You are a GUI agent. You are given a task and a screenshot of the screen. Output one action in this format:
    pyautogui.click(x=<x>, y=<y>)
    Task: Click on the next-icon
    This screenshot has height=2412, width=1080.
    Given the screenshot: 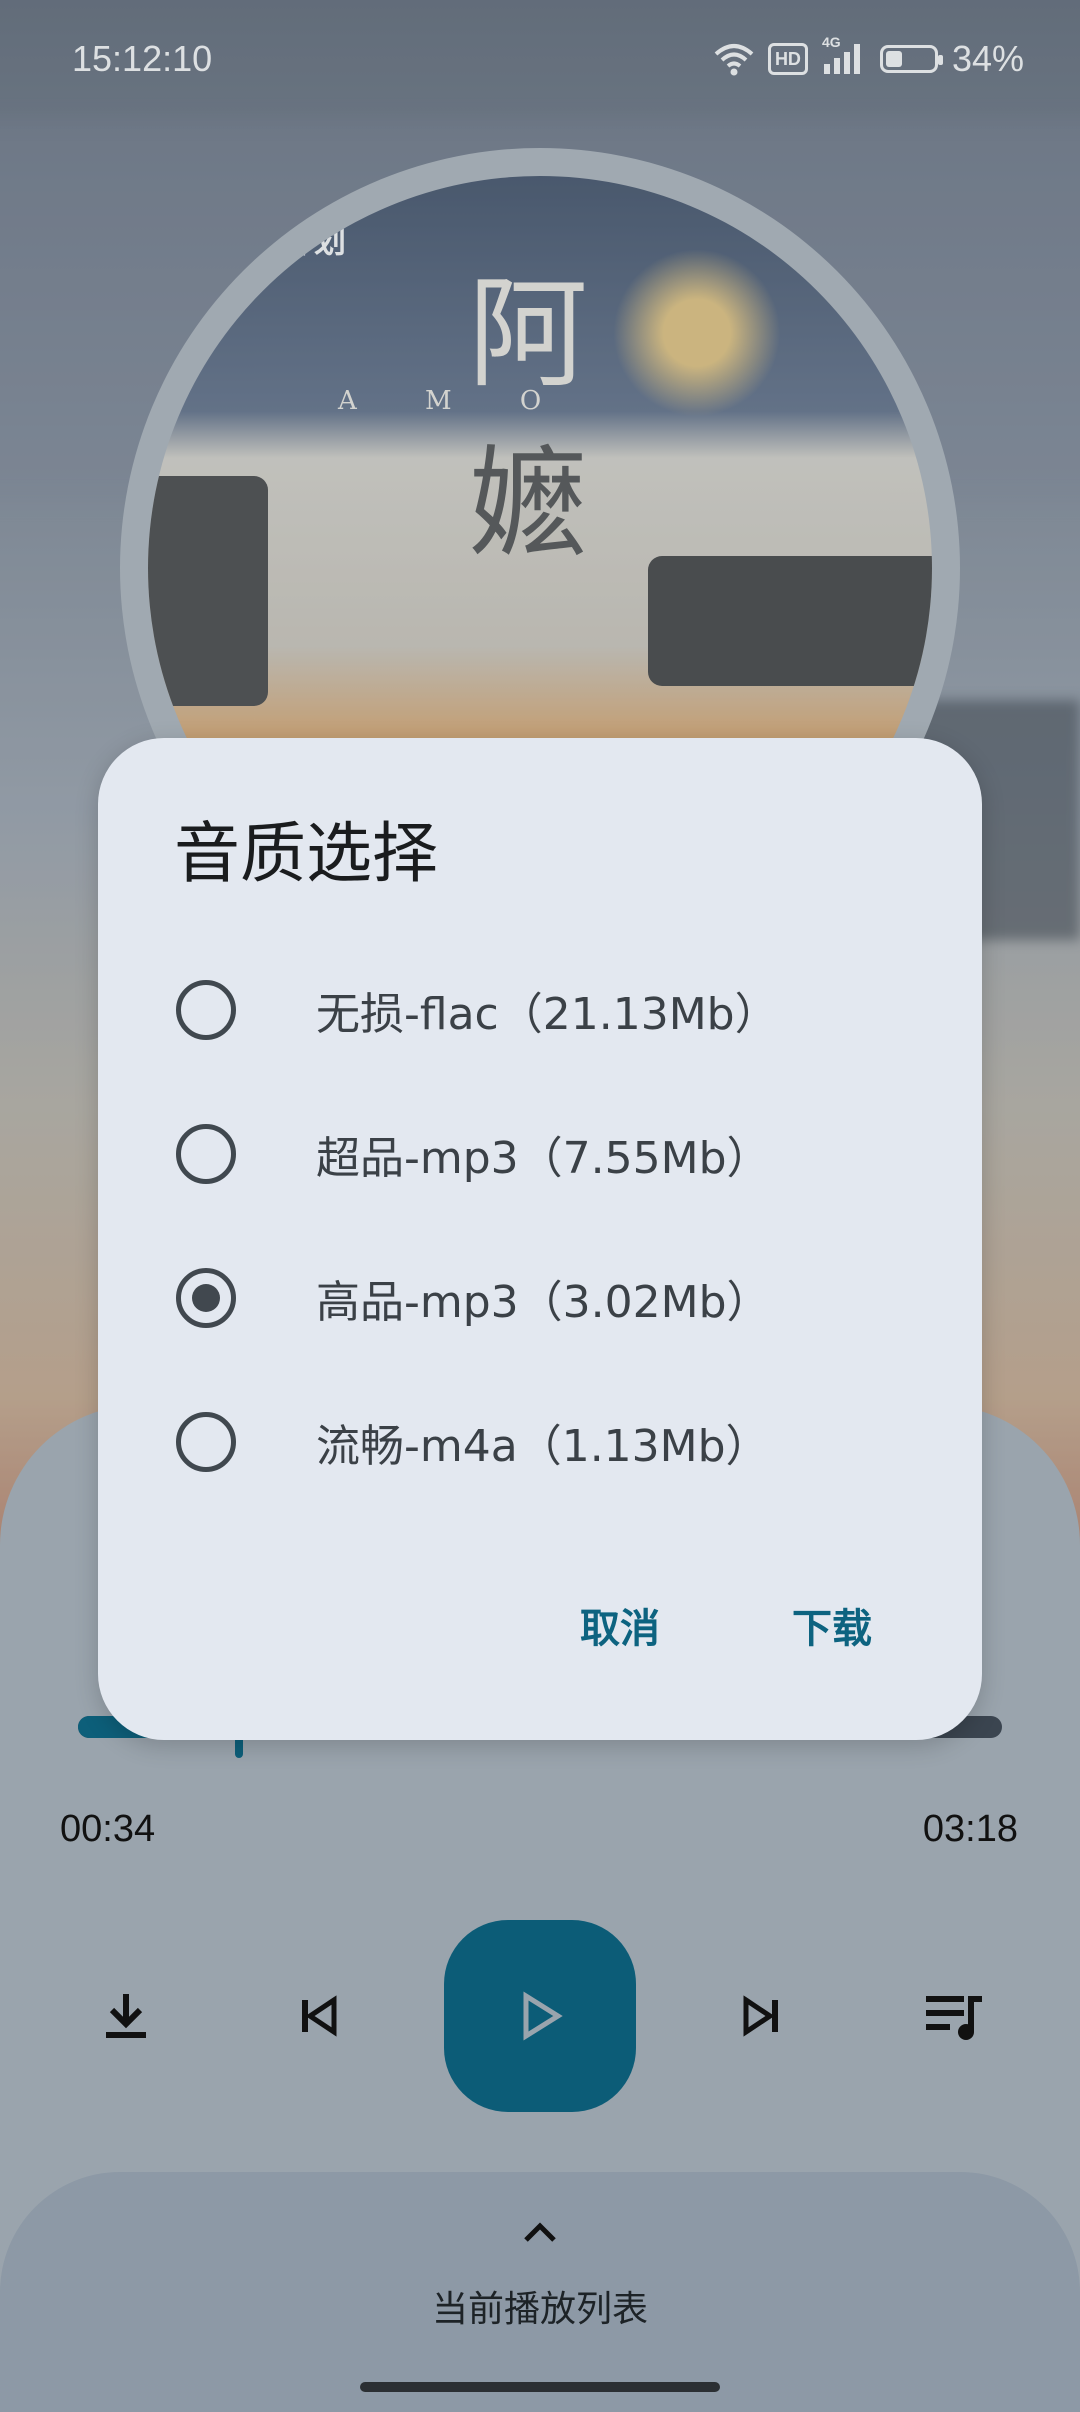 What is the action you would take?
    pyautogui.click(x=760, y=2016)
    